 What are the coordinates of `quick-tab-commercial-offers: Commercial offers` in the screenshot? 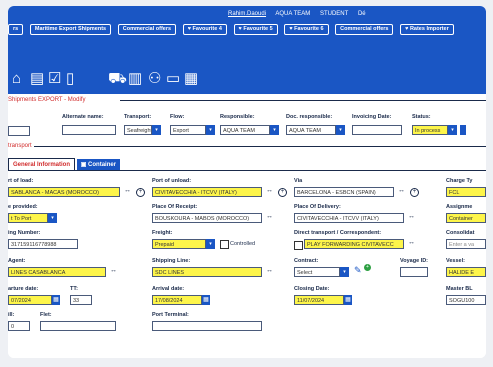 It's located at (147, 29).